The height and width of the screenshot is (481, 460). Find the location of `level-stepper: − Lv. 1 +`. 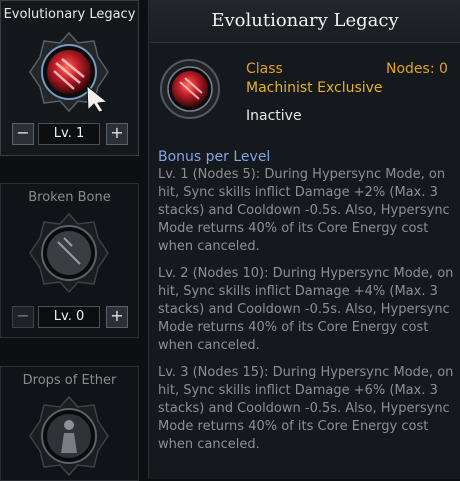

level-stepper: − Lv. 1 + is located at coordinates (70, 134).